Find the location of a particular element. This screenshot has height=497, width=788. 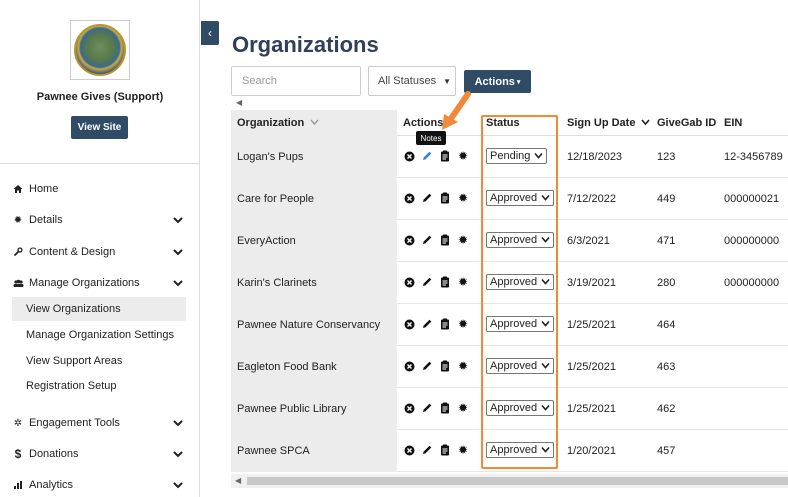

horizontal-scrollbar: ◀ is located at coordinates (509, 481).